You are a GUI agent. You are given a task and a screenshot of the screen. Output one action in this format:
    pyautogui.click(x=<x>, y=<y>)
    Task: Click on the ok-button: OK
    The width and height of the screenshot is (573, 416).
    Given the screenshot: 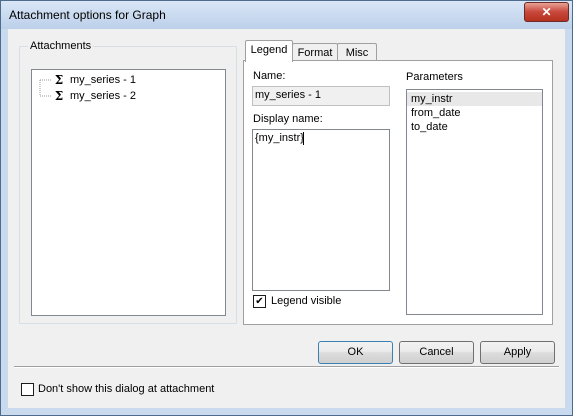 What is the action you would take?
    pyautogui.click(x=355, y=352)
    